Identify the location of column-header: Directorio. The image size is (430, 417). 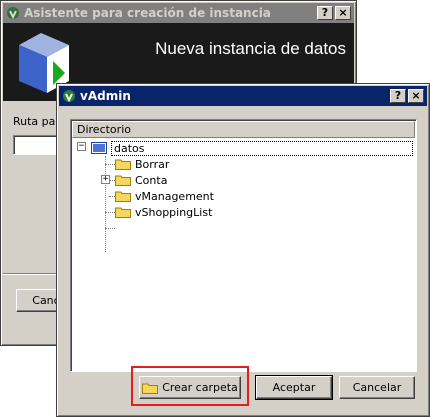
(243, 129).